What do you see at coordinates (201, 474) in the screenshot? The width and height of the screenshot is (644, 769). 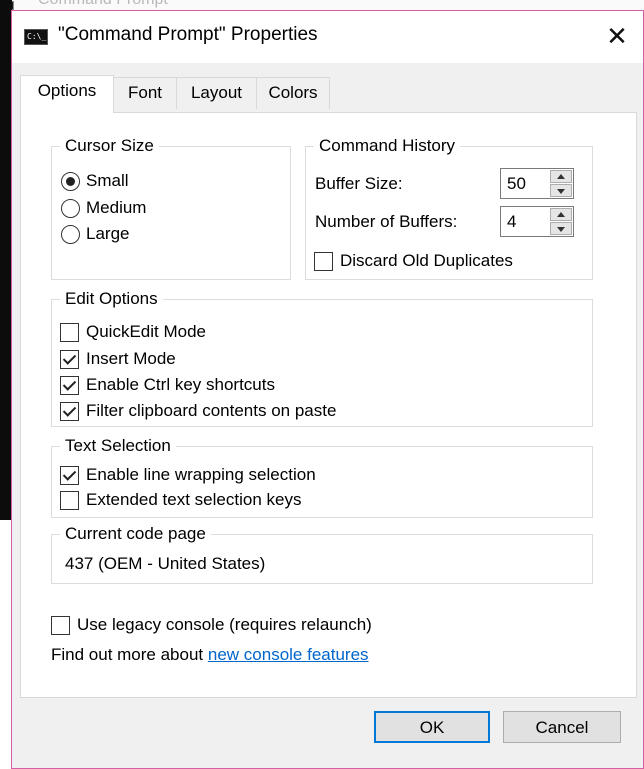 I see `line-wrapping-label: Enable line wrapping selection` at bounding box center [201, 474].